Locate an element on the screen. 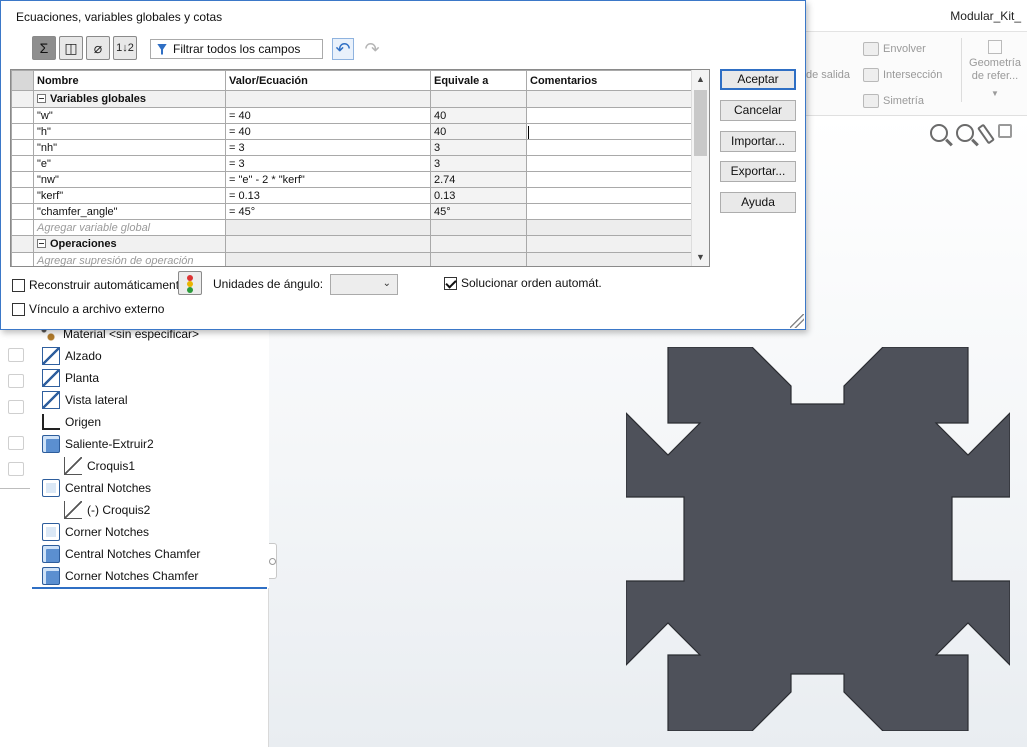 This screenshot has width=1027, height=747. tree-item-planta: Planta is located at coordinates (70, 378).